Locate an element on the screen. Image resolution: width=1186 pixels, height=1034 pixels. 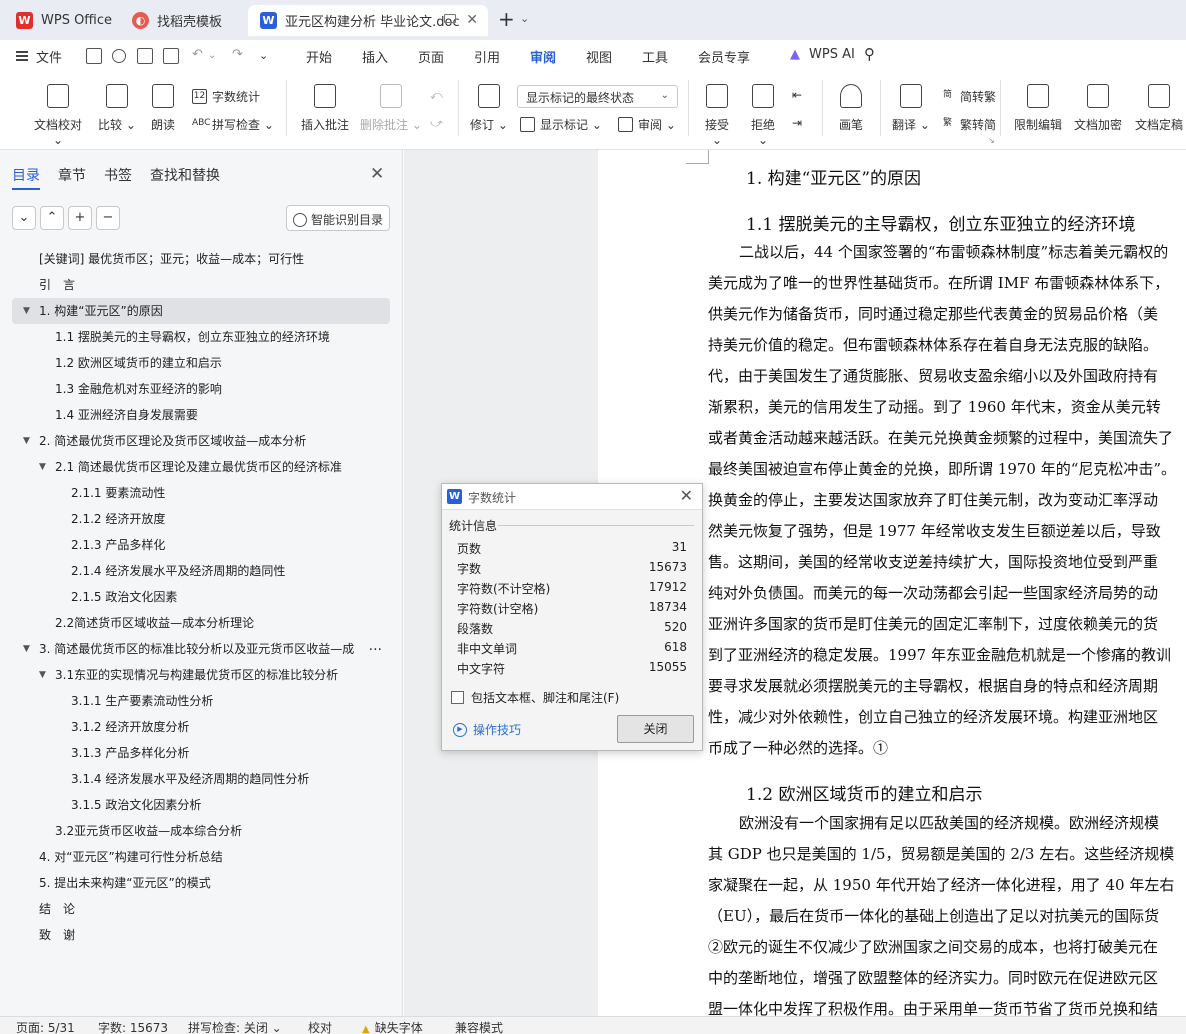
toc-item: ▼ 2.1 简述最优货币区理论及建立最优货币区的经济标准 is located at coordinates (201, 467).